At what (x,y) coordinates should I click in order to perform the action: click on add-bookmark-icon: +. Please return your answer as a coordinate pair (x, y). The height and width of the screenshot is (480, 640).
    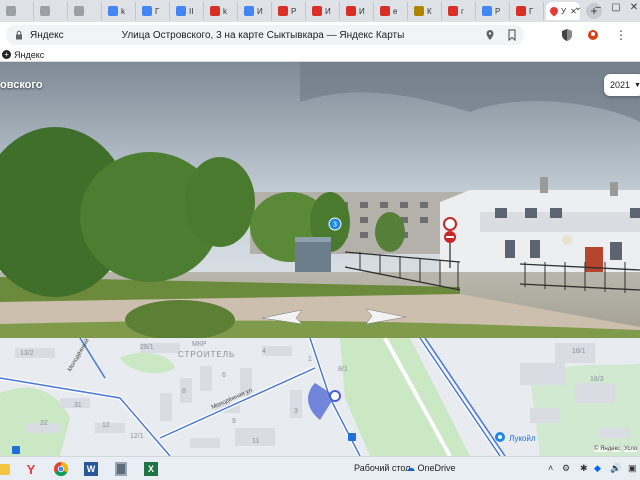
    Looking at the image, I should click on (6, 54).